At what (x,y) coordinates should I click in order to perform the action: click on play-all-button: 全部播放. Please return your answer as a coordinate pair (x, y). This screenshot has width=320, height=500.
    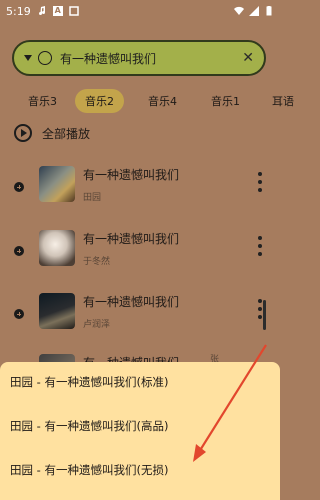
    Looking at the image, I should click on (52, 133).